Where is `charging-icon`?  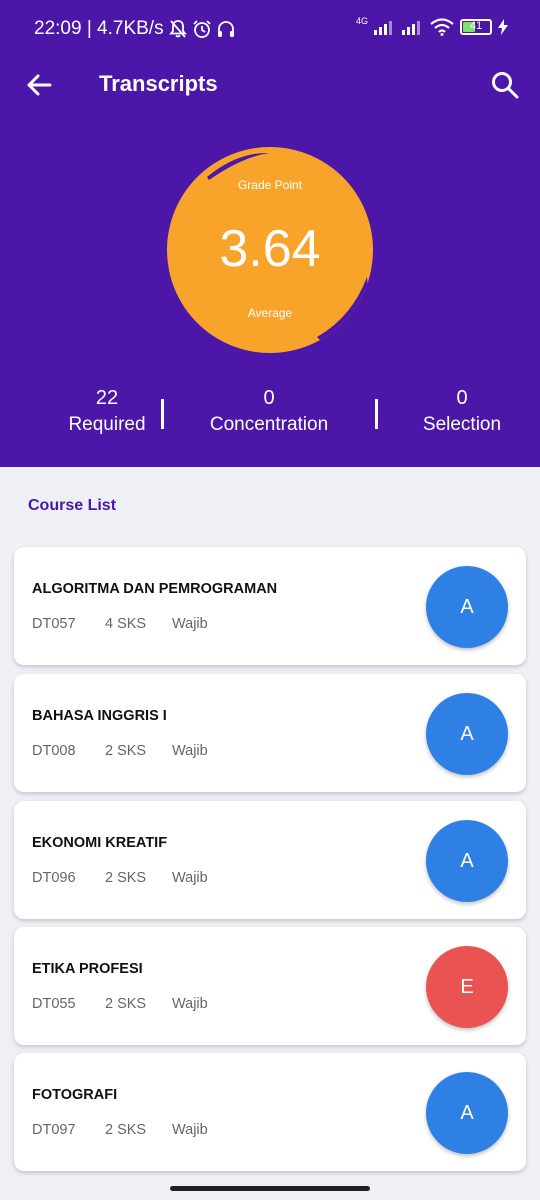 charging-icon is located at coordinates (503, 27).